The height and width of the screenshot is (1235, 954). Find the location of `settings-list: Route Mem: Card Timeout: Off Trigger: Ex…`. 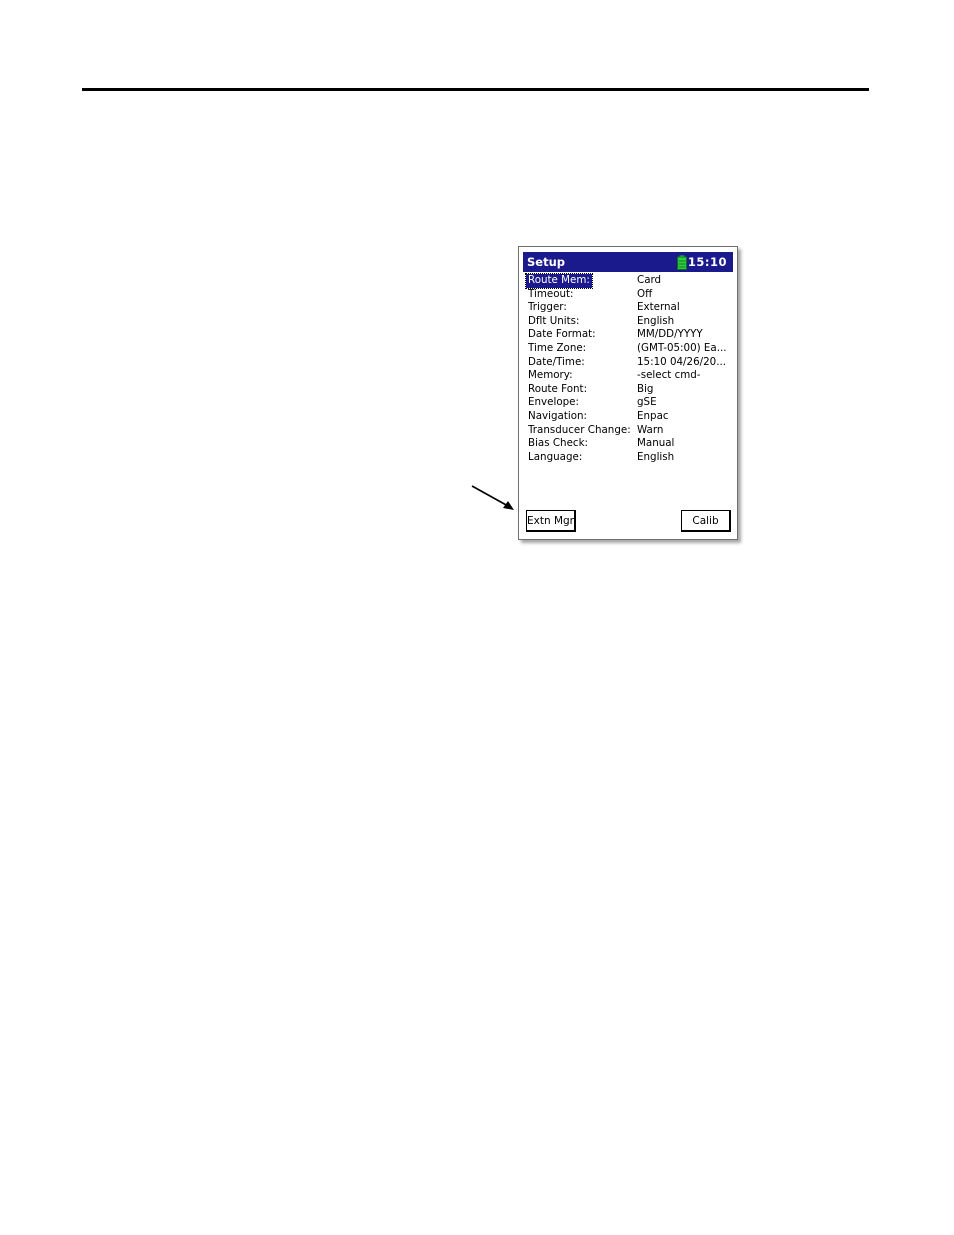

settings-list: Route Mem: Card Timeout: Off Trigger: Ex… is located at coordinates (629, 369).